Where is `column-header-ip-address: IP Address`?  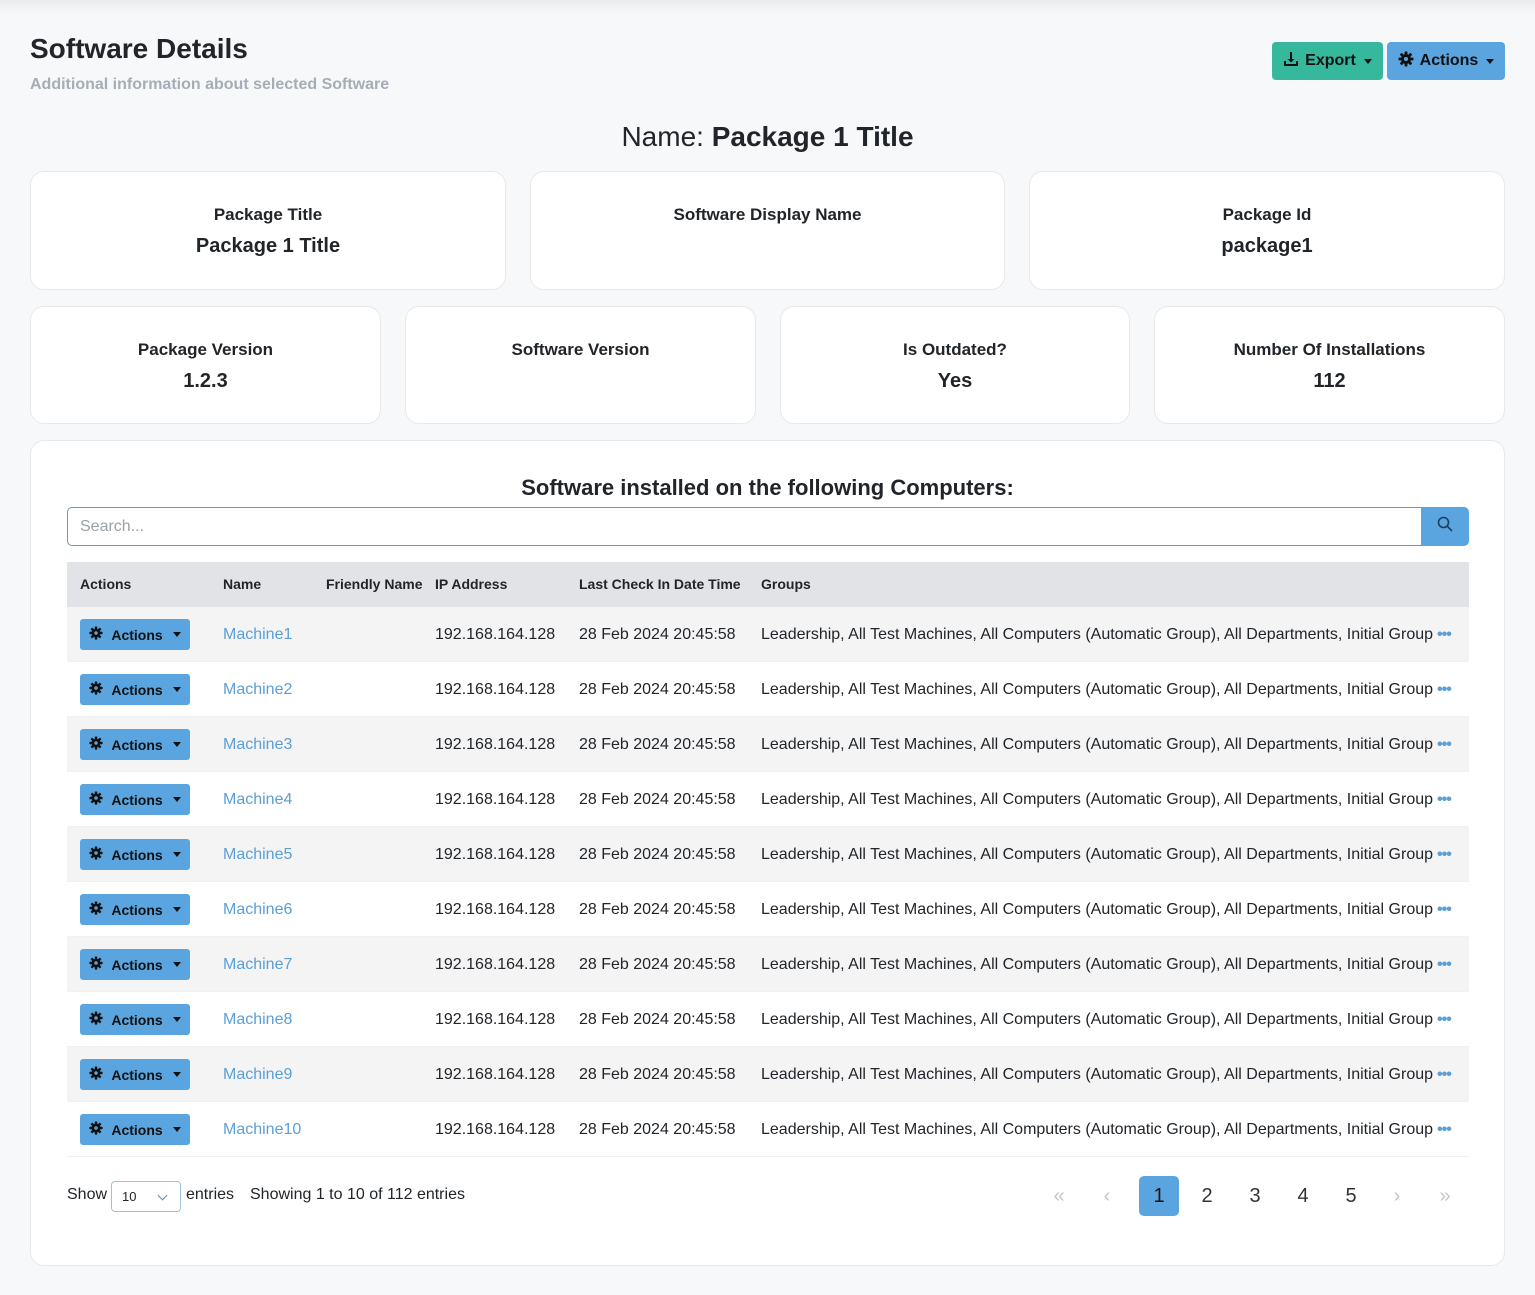
column-header-ip-address: IP Address is located at coordinates (471, 584).